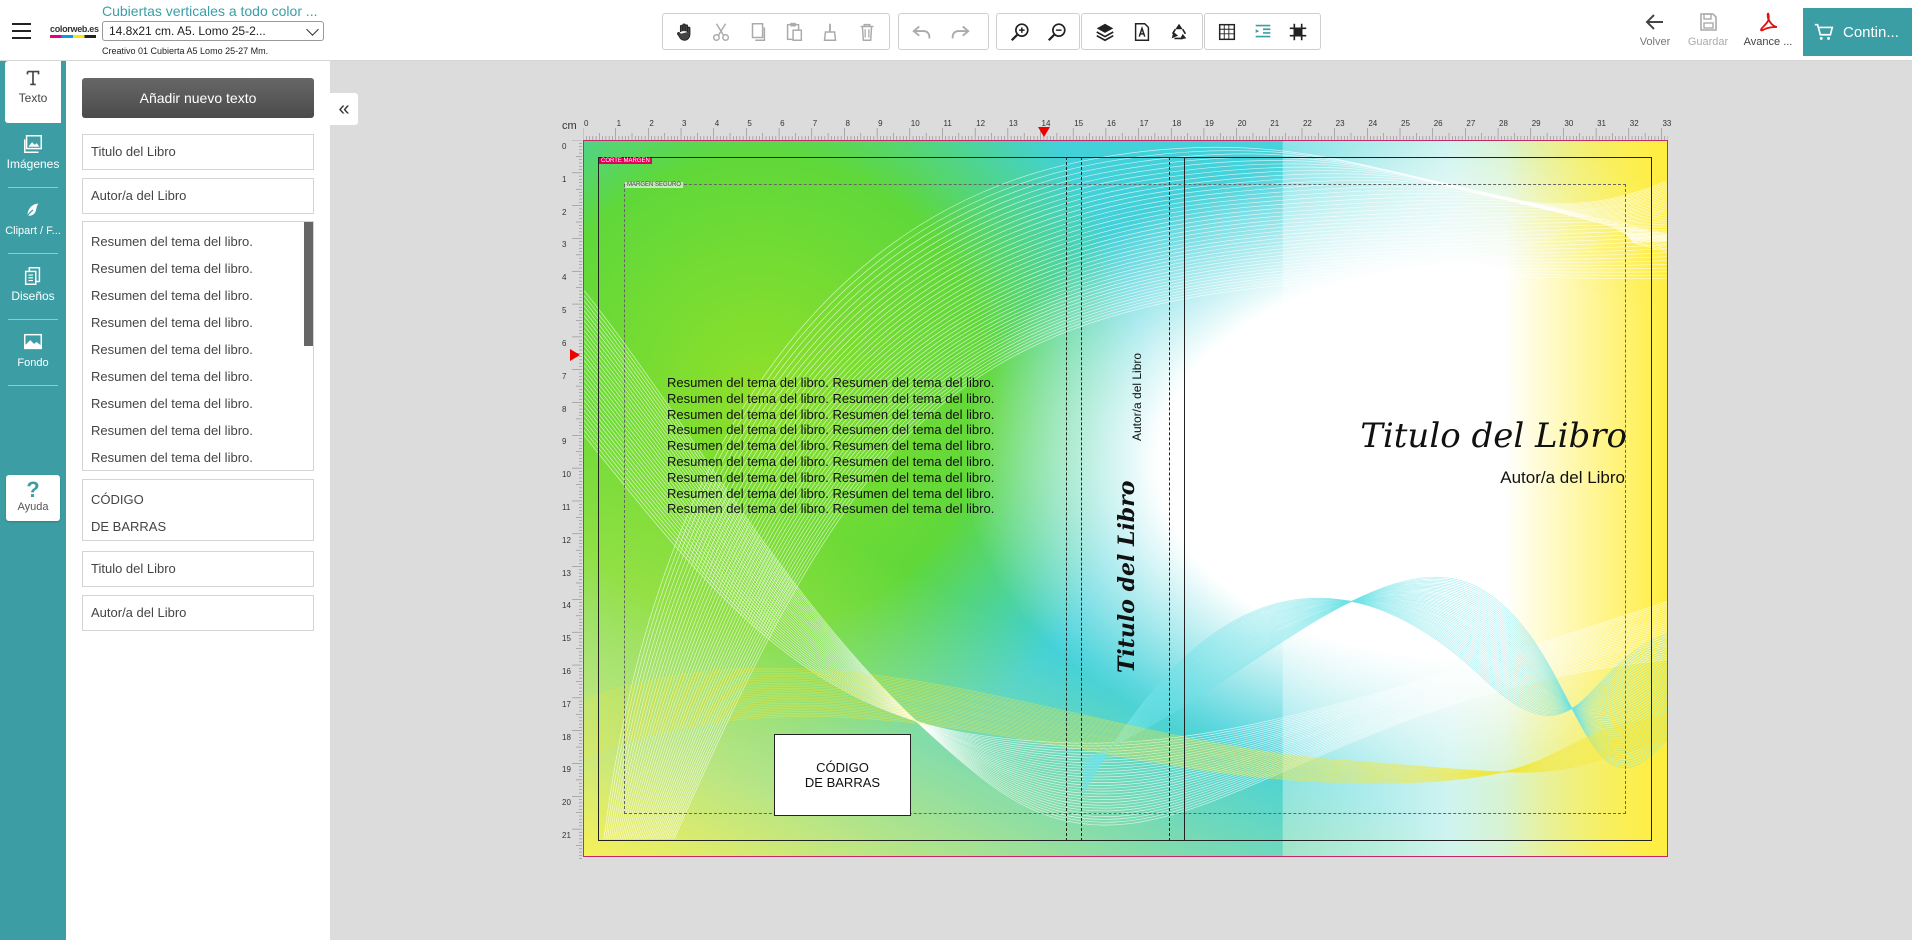  Describe the element at coordinates (566, 507) in the screenshot. I see `ruler-left-label: 11` at that location.